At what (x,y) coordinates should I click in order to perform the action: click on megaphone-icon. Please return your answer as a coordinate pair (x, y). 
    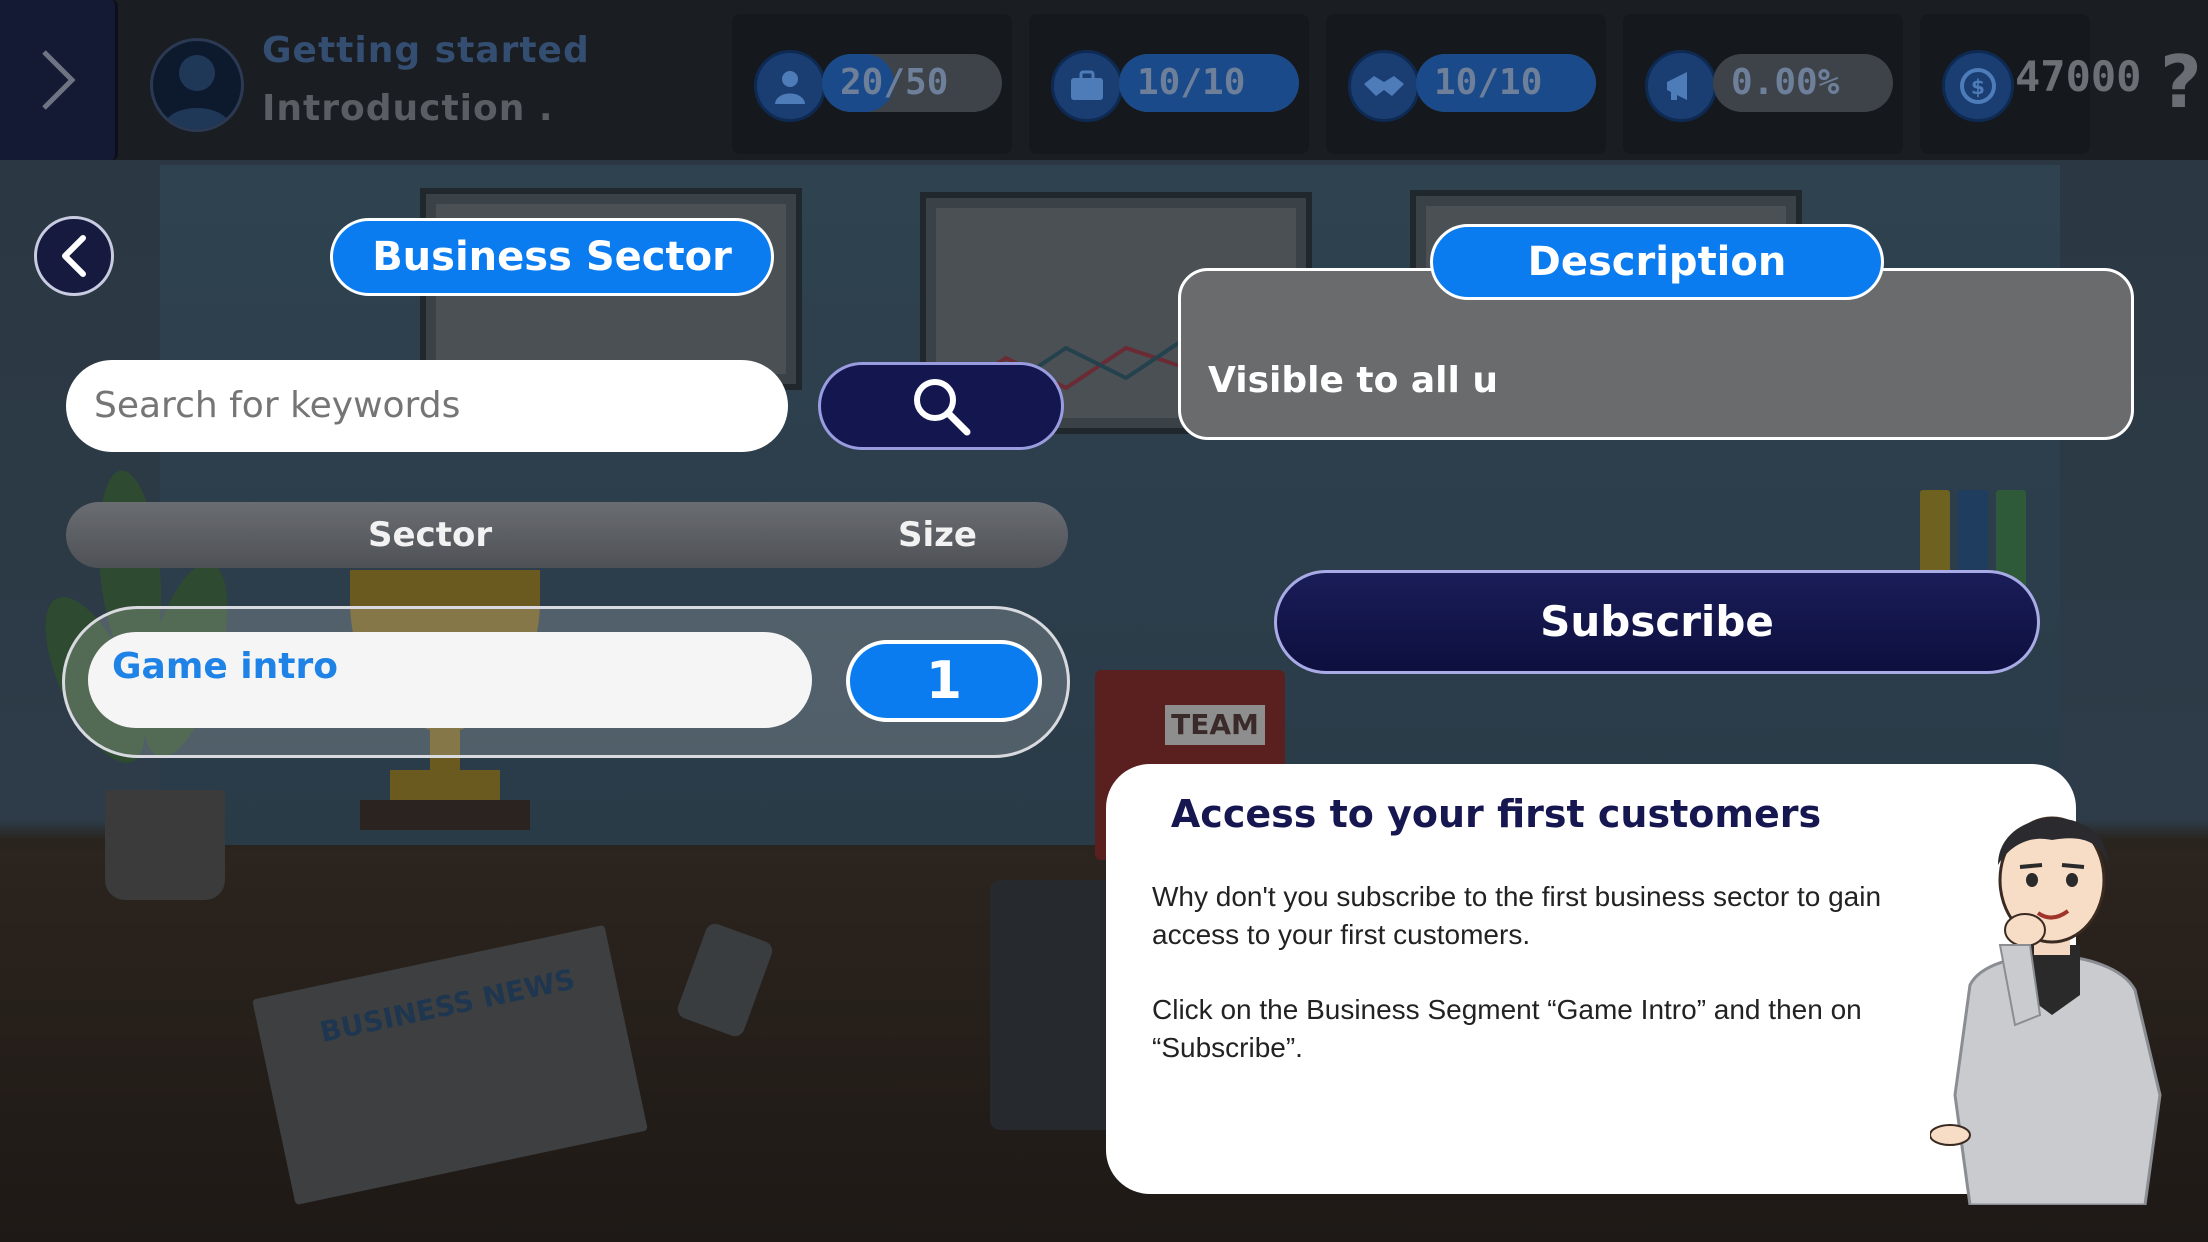
    Looking at the image, I should click on (1681, 86).